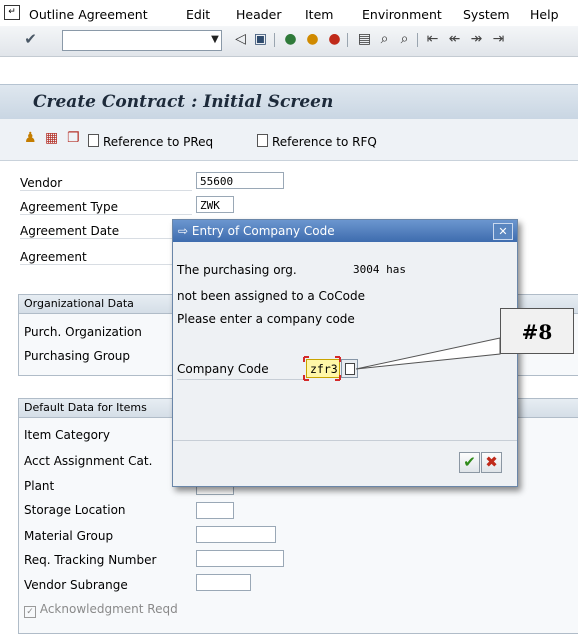  I want to click on callout-overlay, so click(402, 359).